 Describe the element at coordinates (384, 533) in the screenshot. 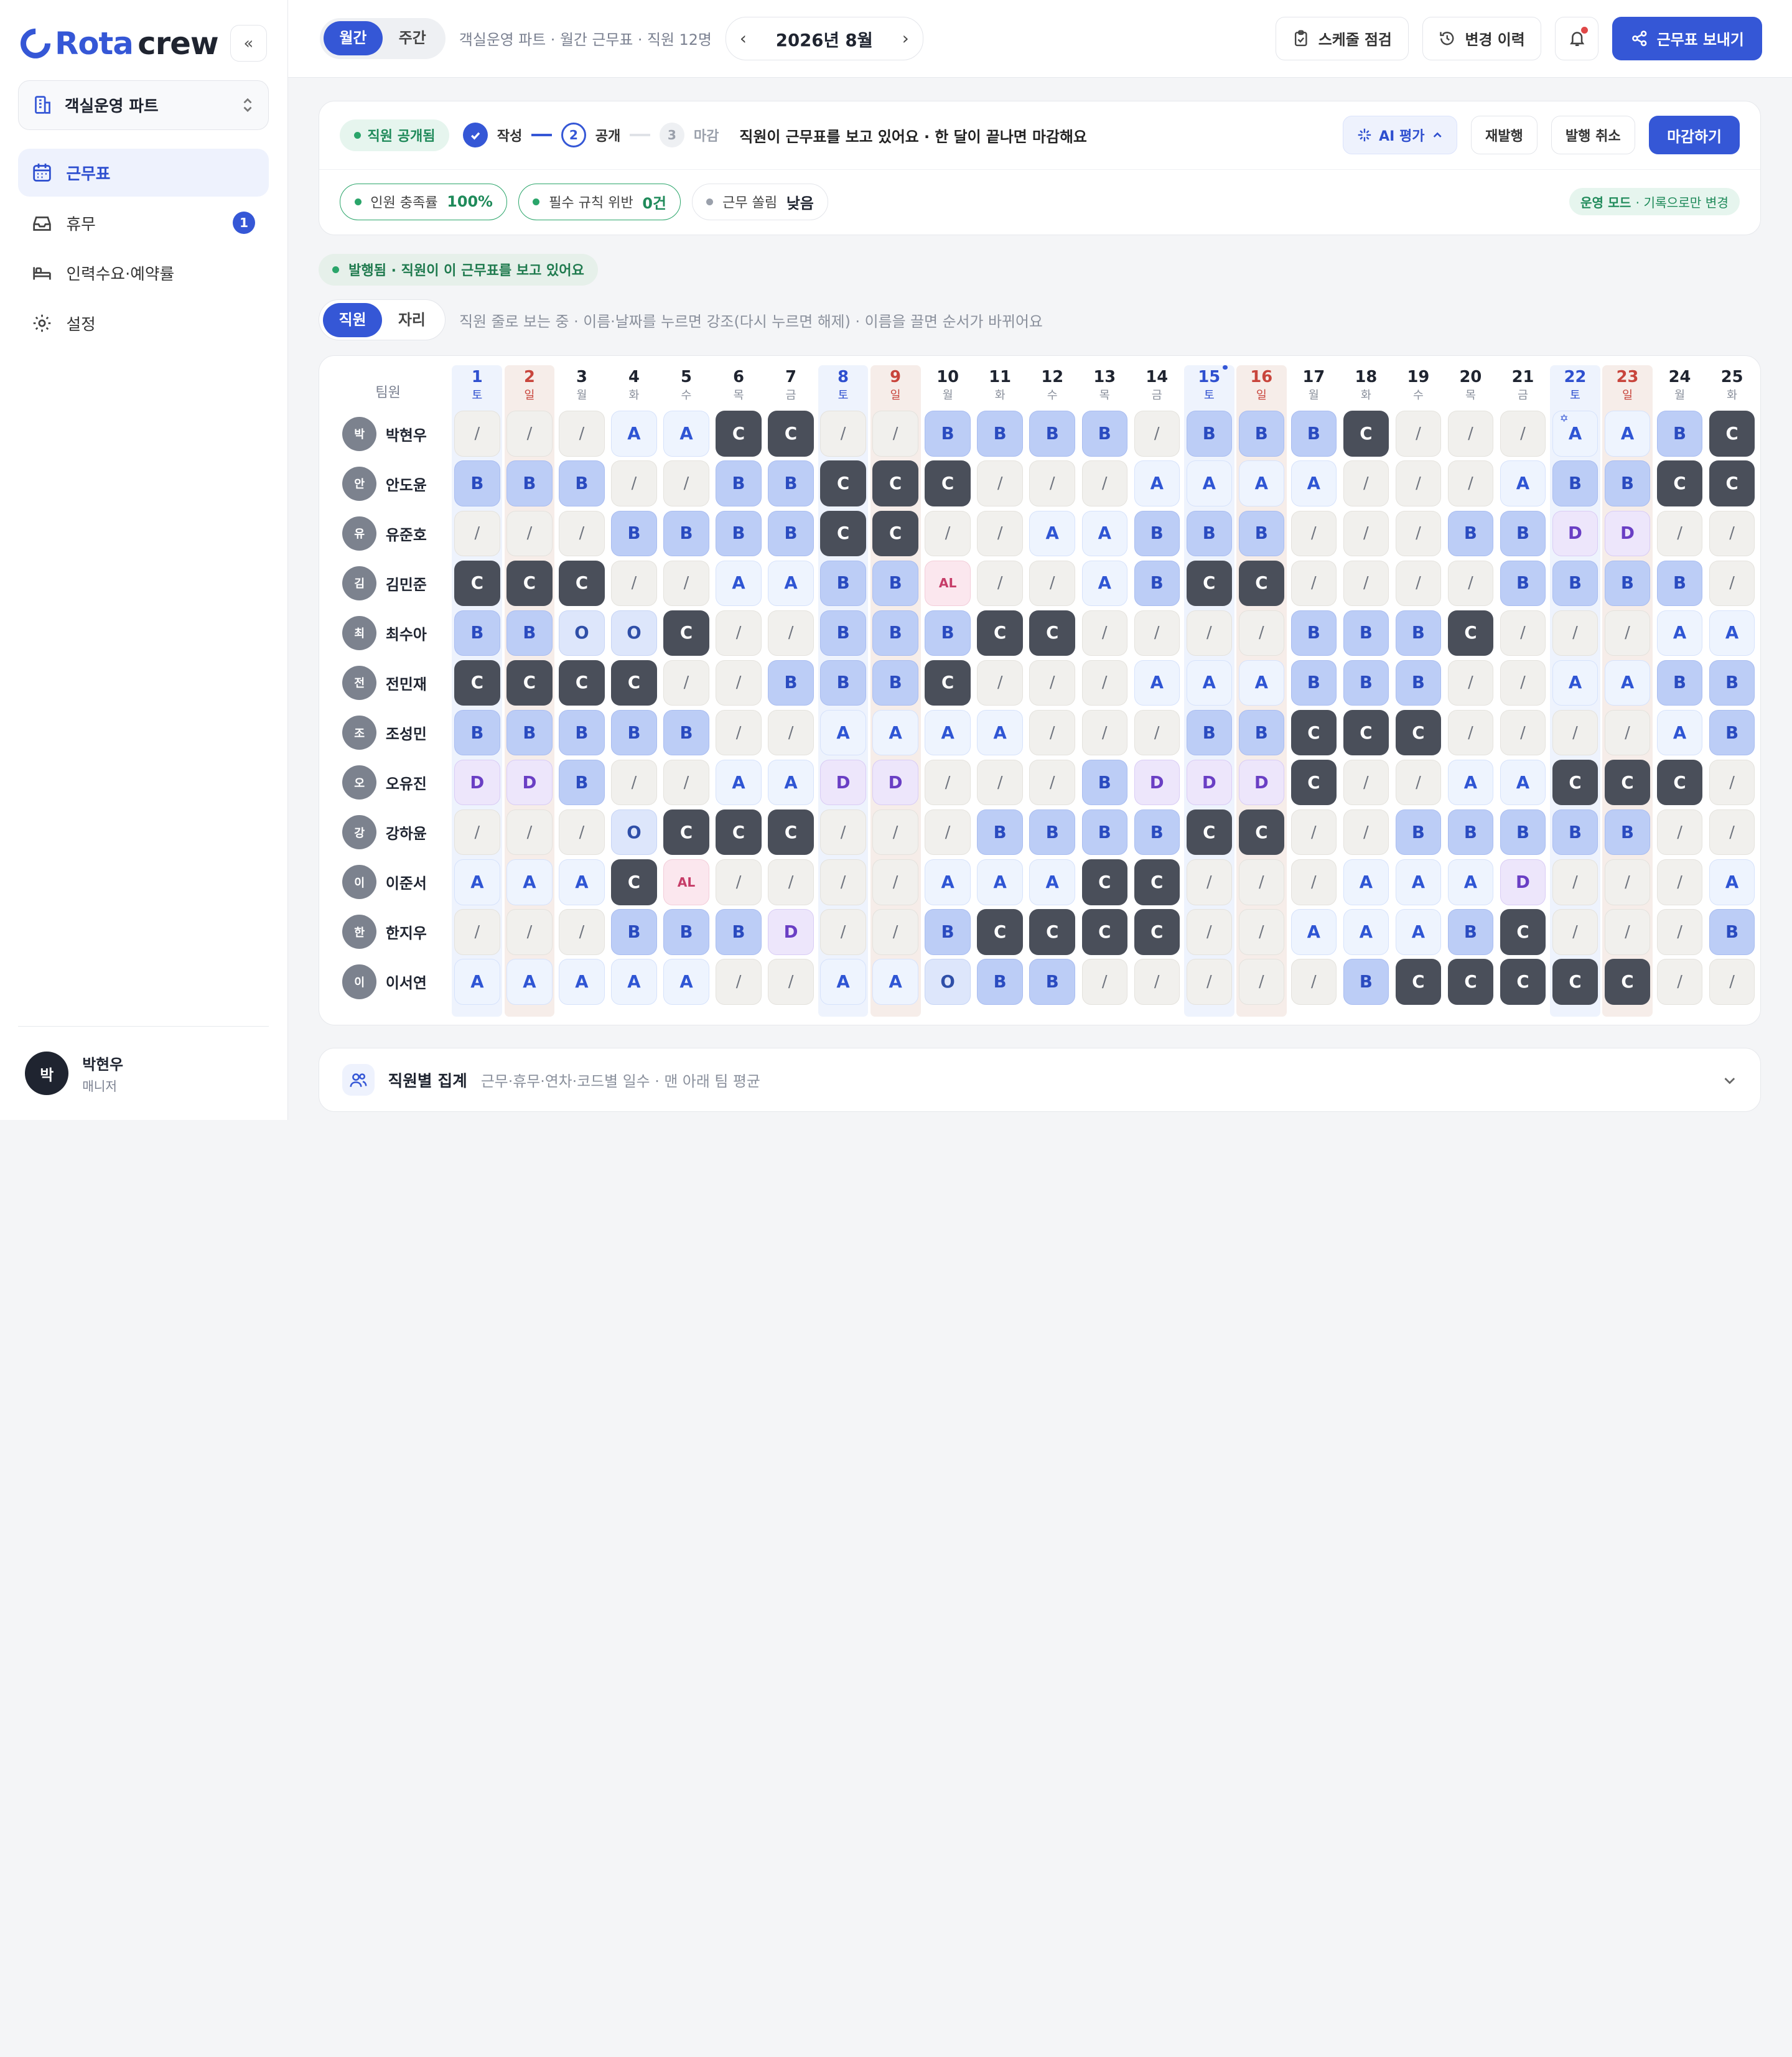

I see `staff-row-name: 유 유준호` at that location.